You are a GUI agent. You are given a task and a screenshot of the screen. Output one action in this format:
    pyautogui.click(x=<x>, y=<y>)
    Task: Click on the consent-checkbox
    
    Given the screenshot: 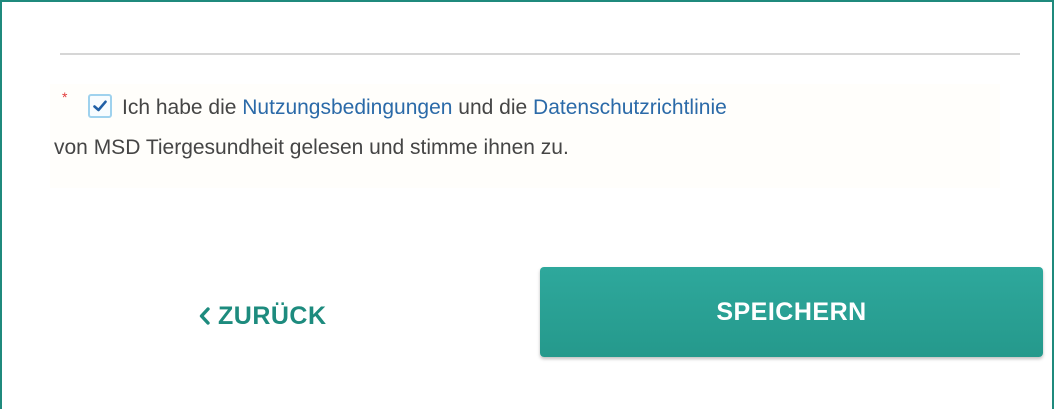 What is the action you would take?
    pyautogui.click(x=100, y=106)
    